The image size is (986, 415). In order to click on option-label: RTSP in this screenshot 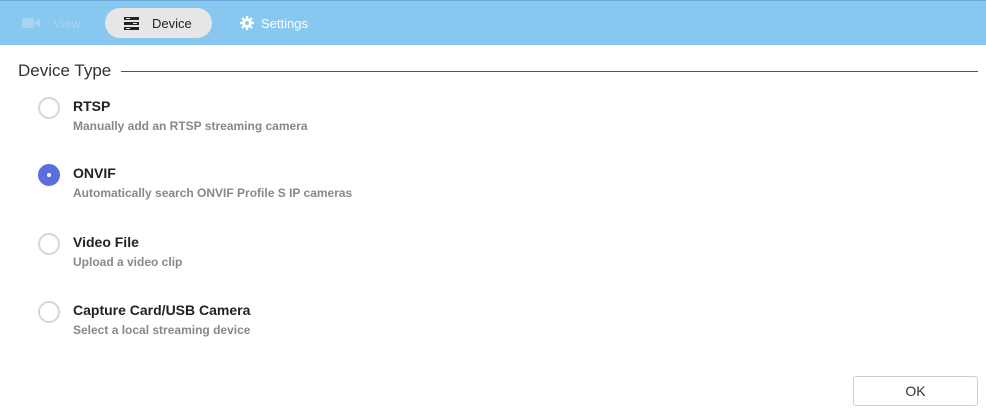, I will do `click(92, 106)`.